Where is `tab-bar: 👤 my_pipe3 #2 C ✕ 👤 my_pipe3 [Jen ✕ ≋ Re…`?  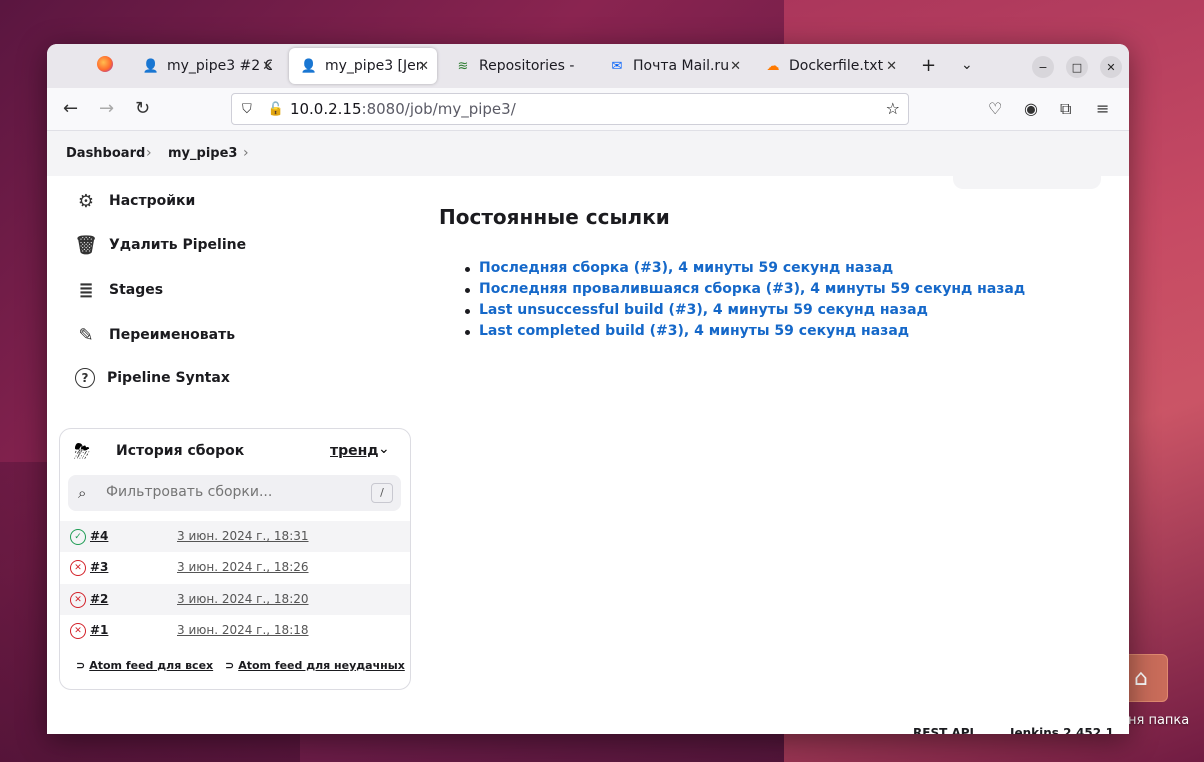
tab-bar: 👤 my_pipe3 #2 C ✕ 👤 my_pipe3 [Jen ✕ ≋ Re… is located at coordinates (588, 66).